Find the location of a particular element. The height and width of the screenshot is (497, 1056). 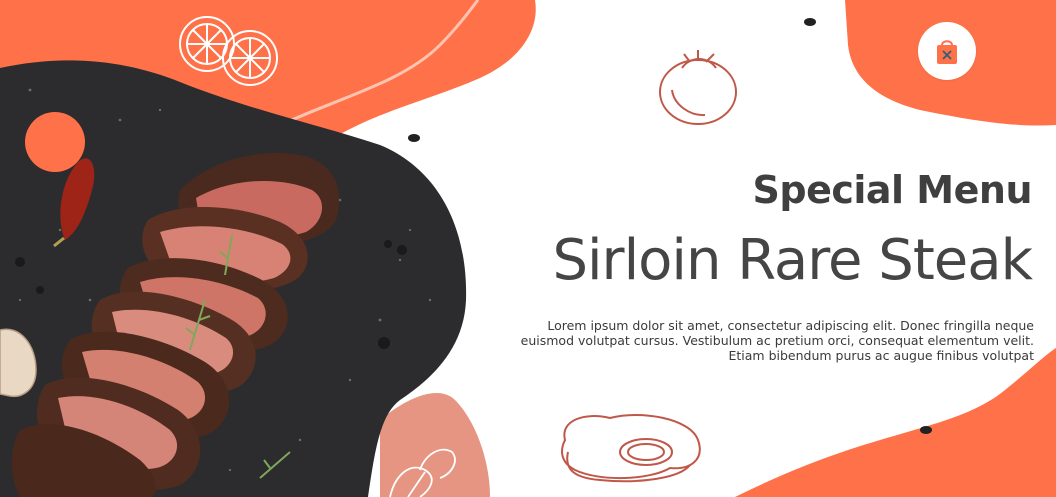

tomato-sketch is located at coordinates (698, 87).